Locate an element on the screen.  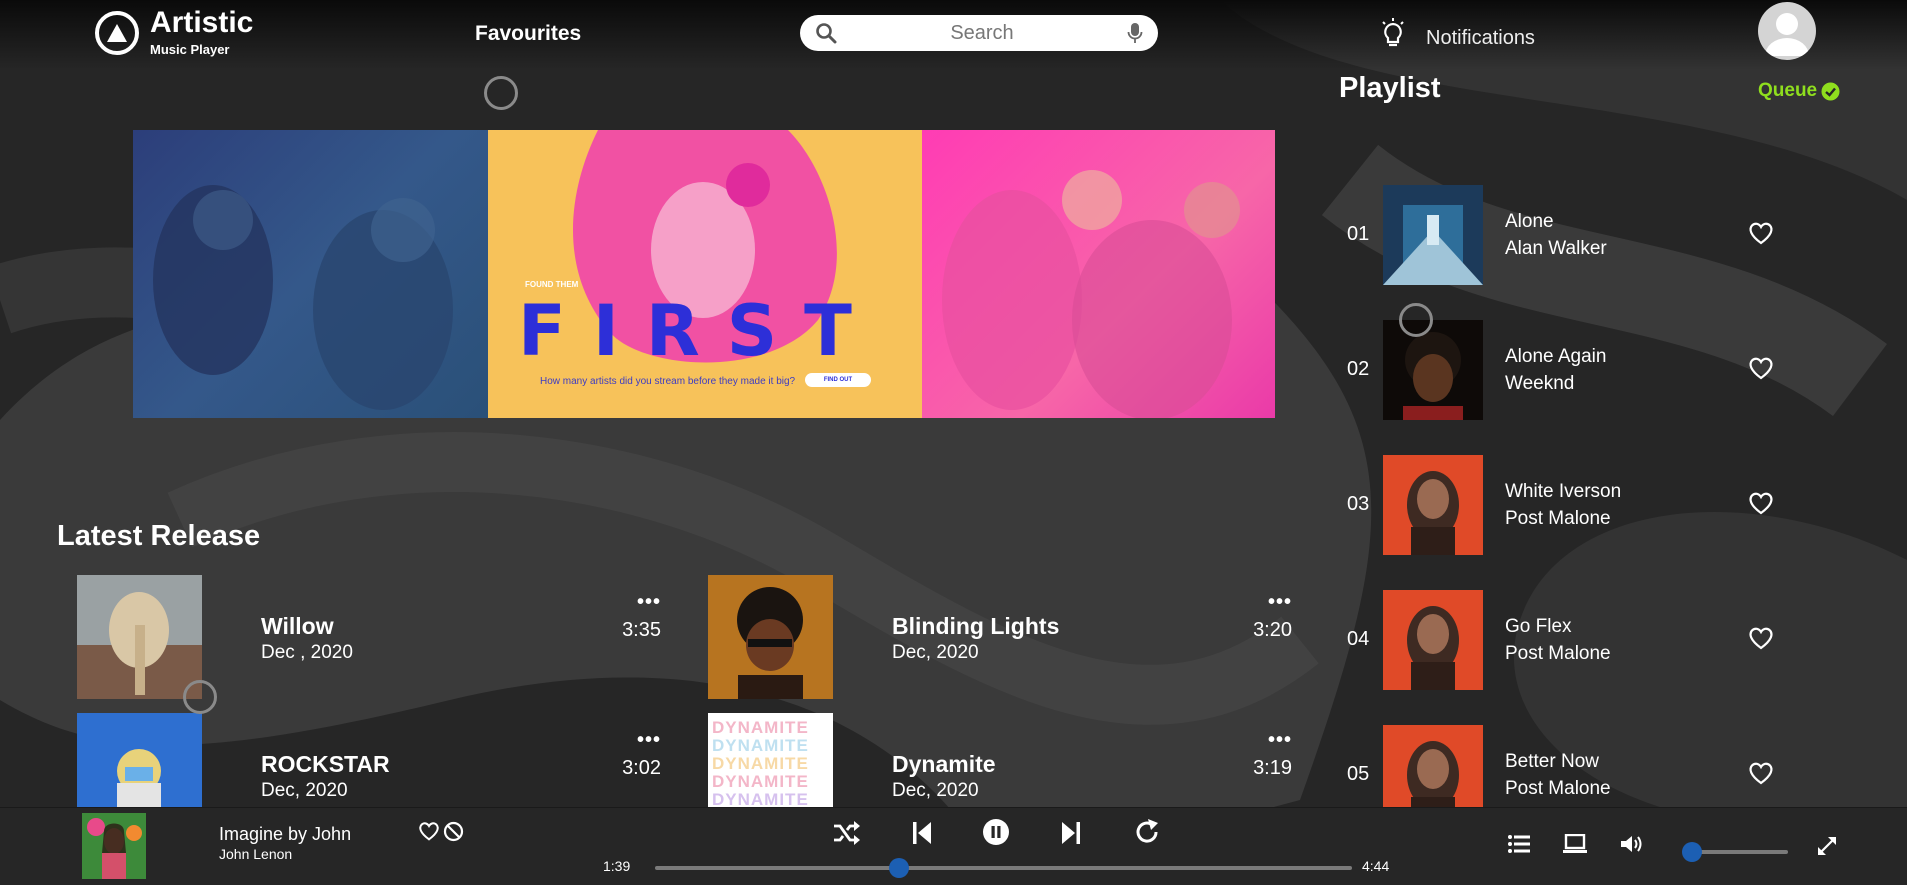
repeat-icon is located at coordinates (1147, 832).